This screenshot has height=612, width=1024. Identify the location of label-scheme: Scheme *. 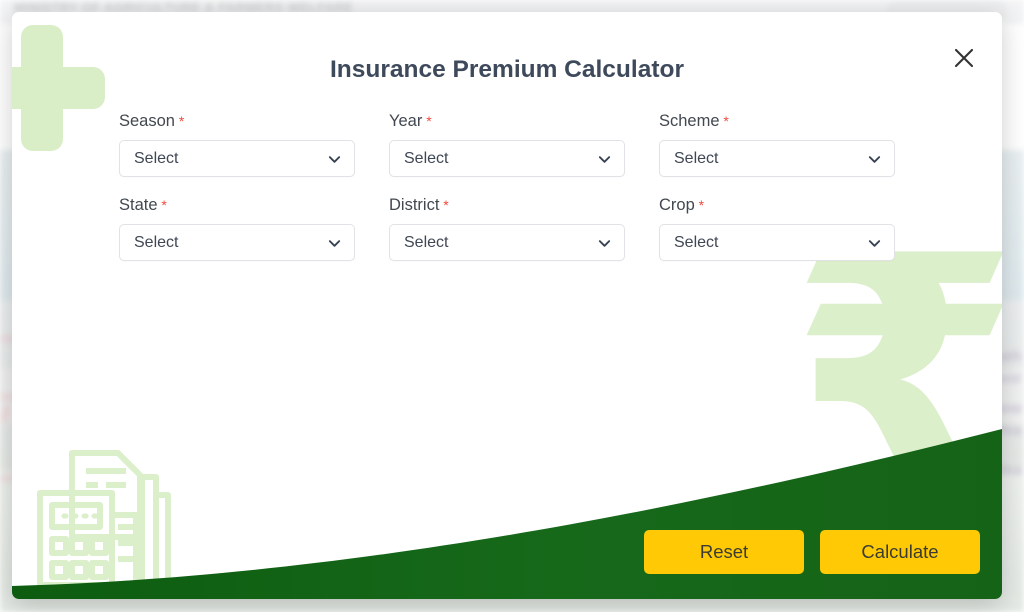
(777, 121).